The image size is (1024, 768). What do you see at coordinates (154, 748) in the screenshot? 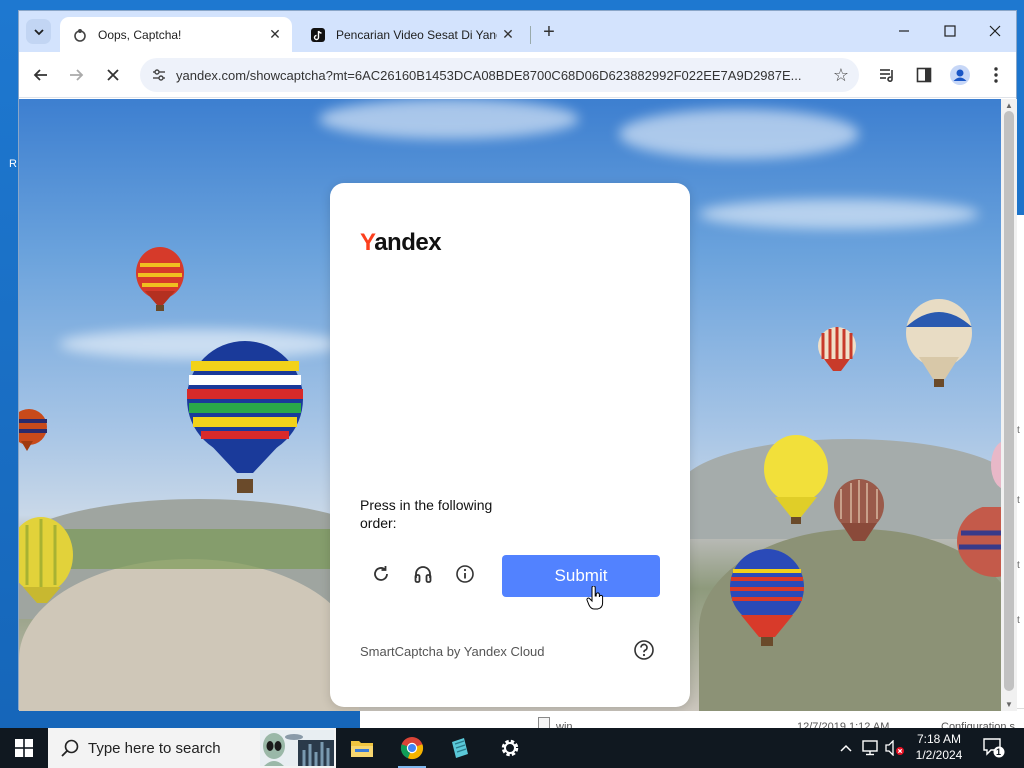
I see `taskbar-search-placeholder: Type here to search` at bounding box center [154, 748].